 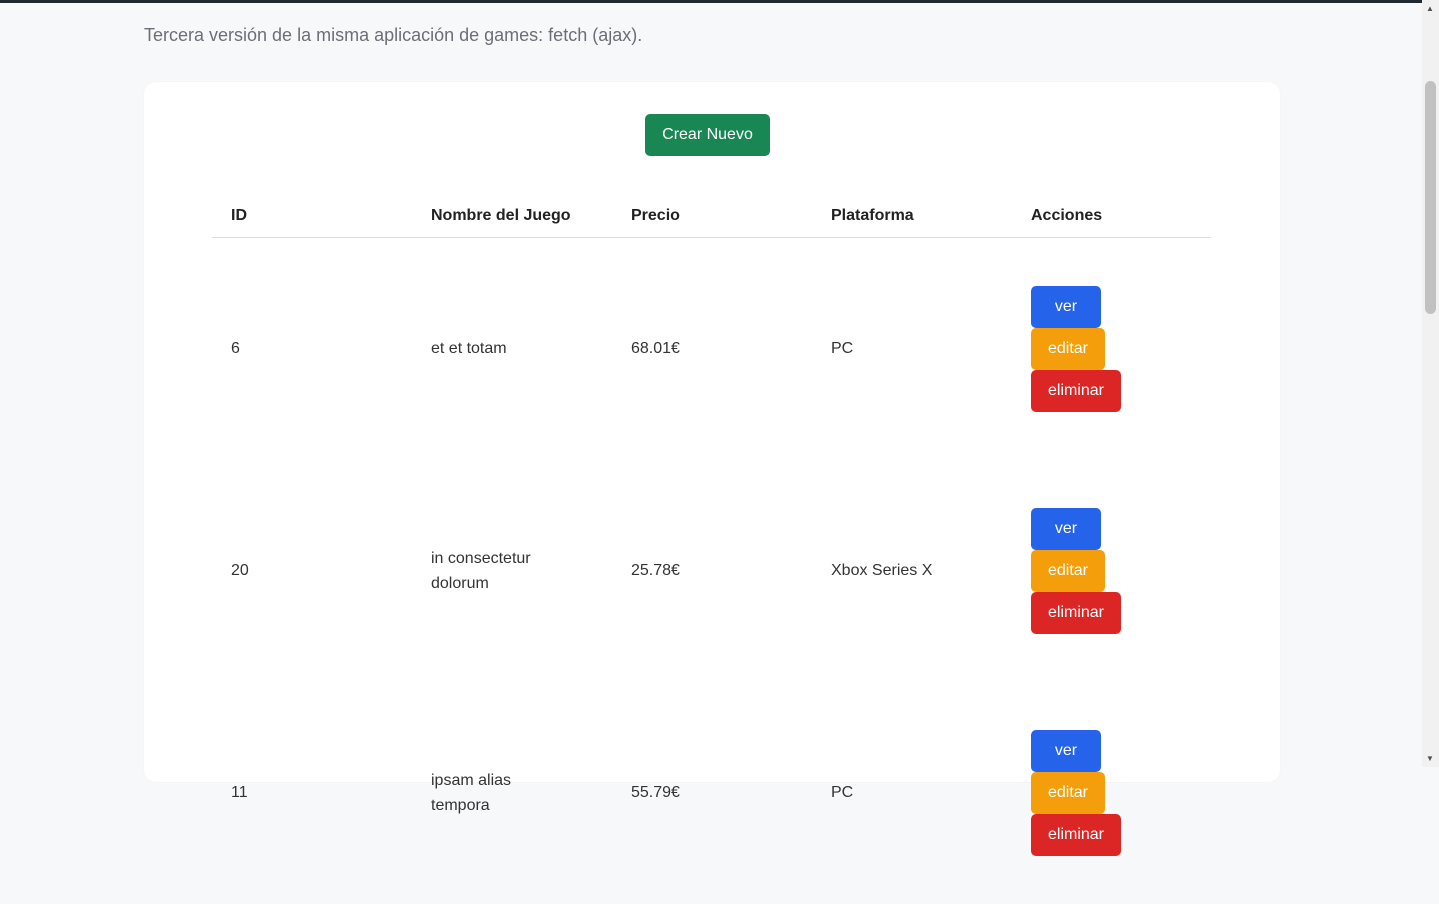 I want to click on cell-price: 55.79€, so click(x=655, y=792).